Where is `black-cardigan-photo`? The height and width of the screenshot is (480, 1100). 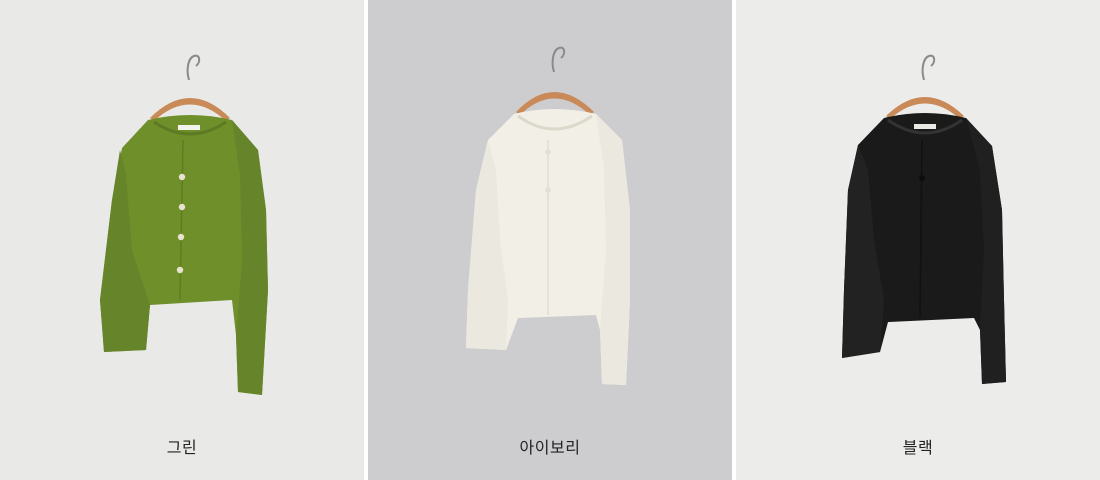 black-cardigan-photo is located at coordinates (924, 219).